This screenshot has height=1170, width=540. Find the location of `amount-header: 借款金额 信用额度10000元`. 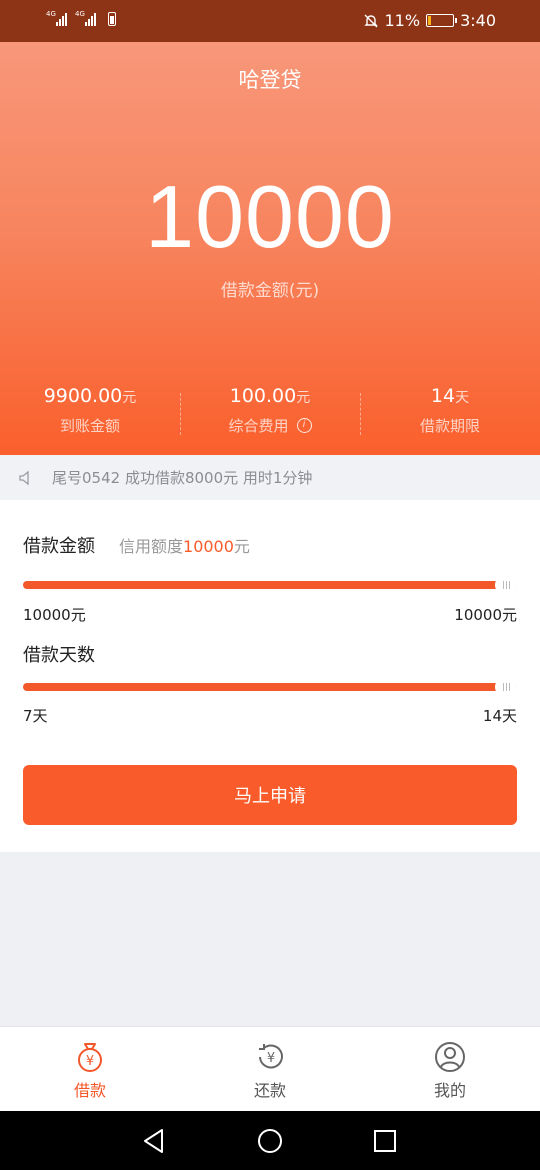

amount-header: 借款金额 信用额度10000元 is located at coordinates (136, 545).